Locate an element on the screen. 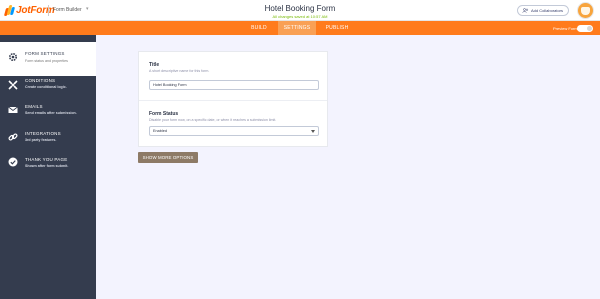  sidebar-item-subtitle: Create conditional logic. is located at coordinates (46, 87).